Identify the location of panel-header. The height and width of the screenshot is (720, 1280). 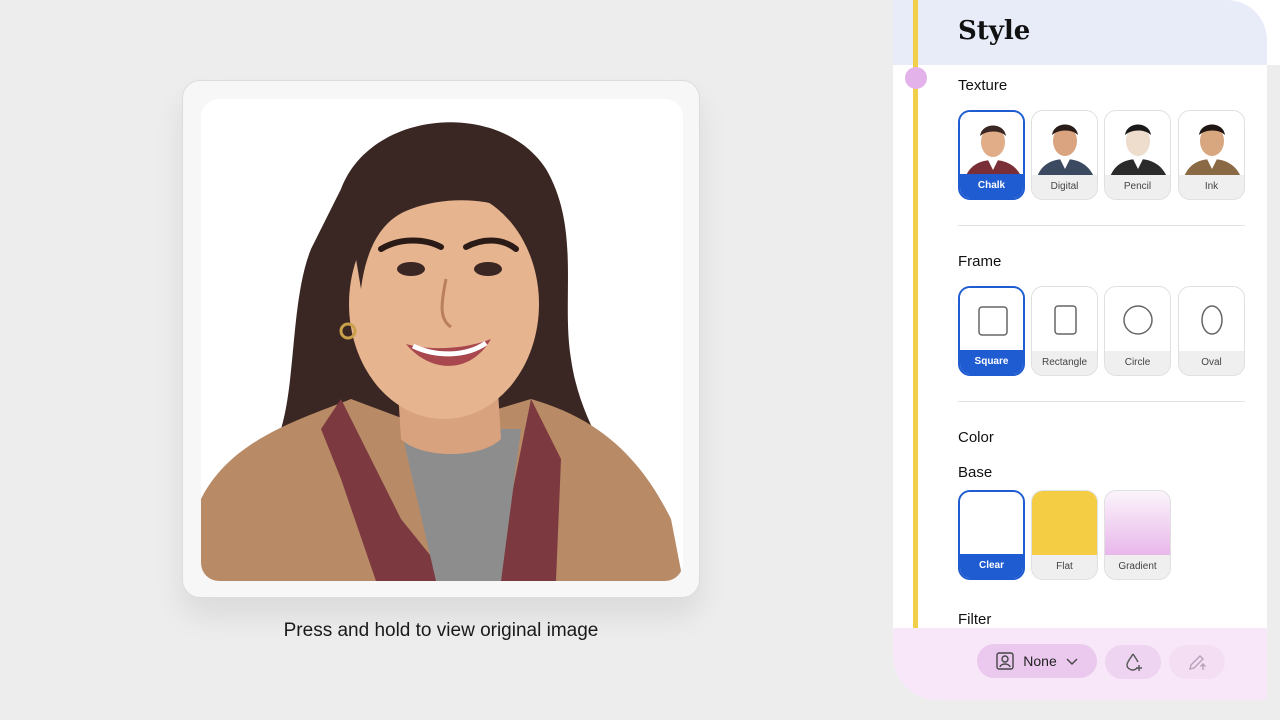
(1080, 32).